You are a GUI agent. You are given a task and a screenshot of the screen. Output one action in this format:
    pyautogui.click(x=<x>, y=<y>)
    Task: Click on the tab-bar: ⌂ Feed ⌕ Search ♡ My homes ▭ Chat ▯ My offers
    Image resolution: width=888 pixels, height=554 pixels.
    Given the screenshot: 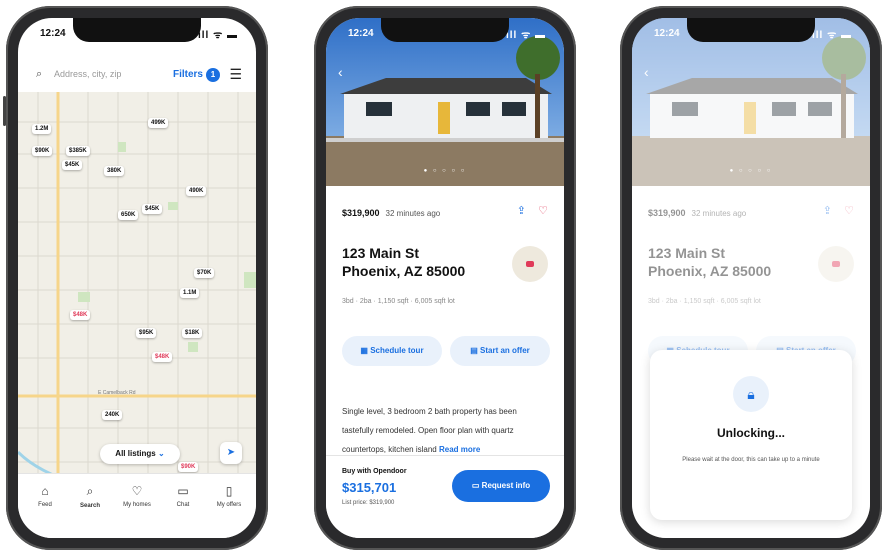 What is the action you would take?
    pyautogui.click(x=137, y=505)
    